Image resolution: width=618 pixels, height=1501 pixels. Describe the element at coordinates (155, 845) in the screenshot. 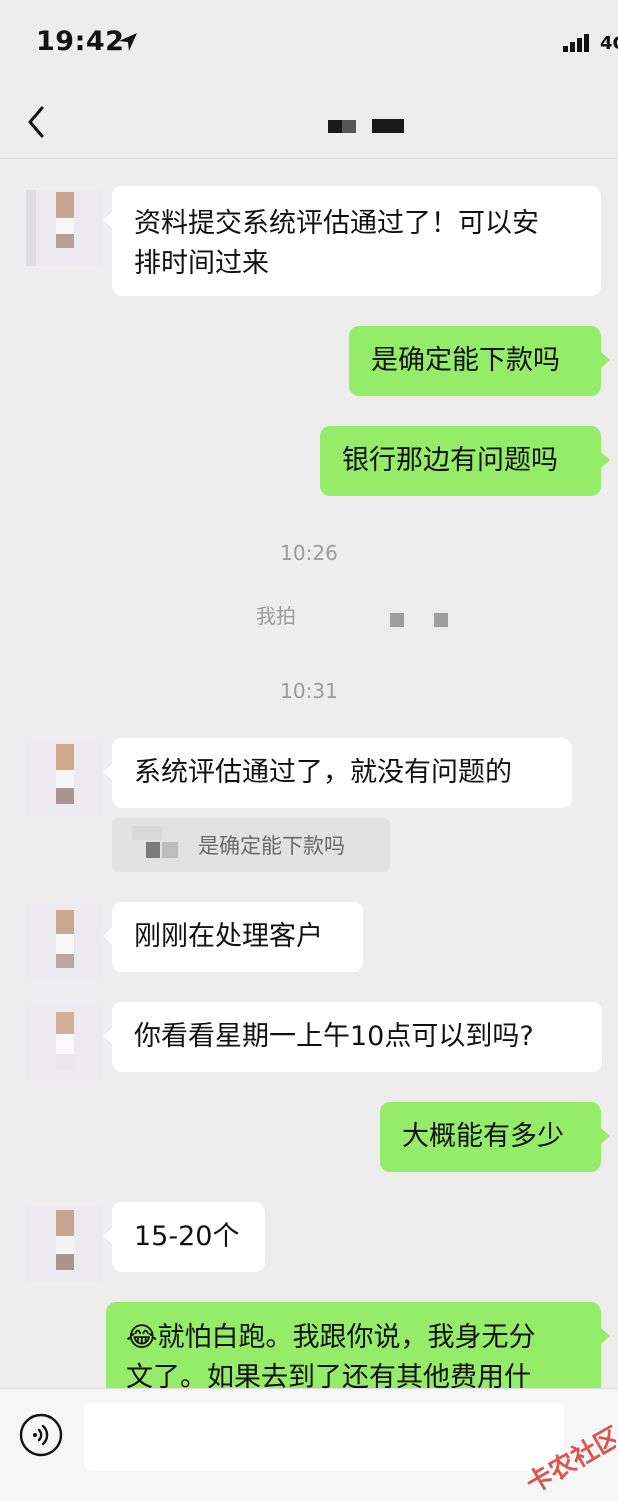

I see `quote-avatar-thumbnail` at that location.